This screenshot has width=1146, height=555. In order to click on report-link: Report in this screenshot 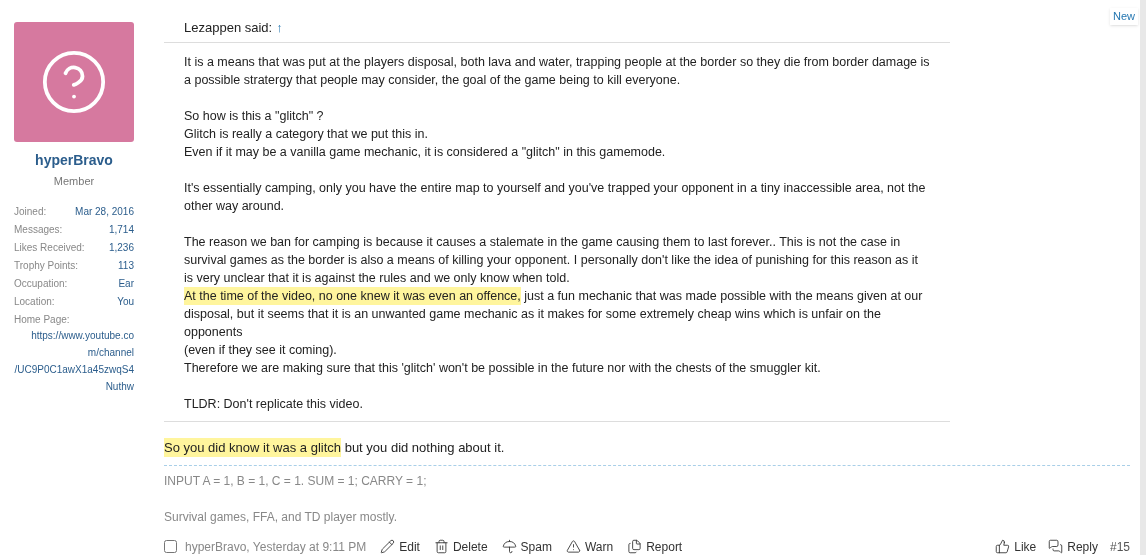, I will do `click(655, 546)`.